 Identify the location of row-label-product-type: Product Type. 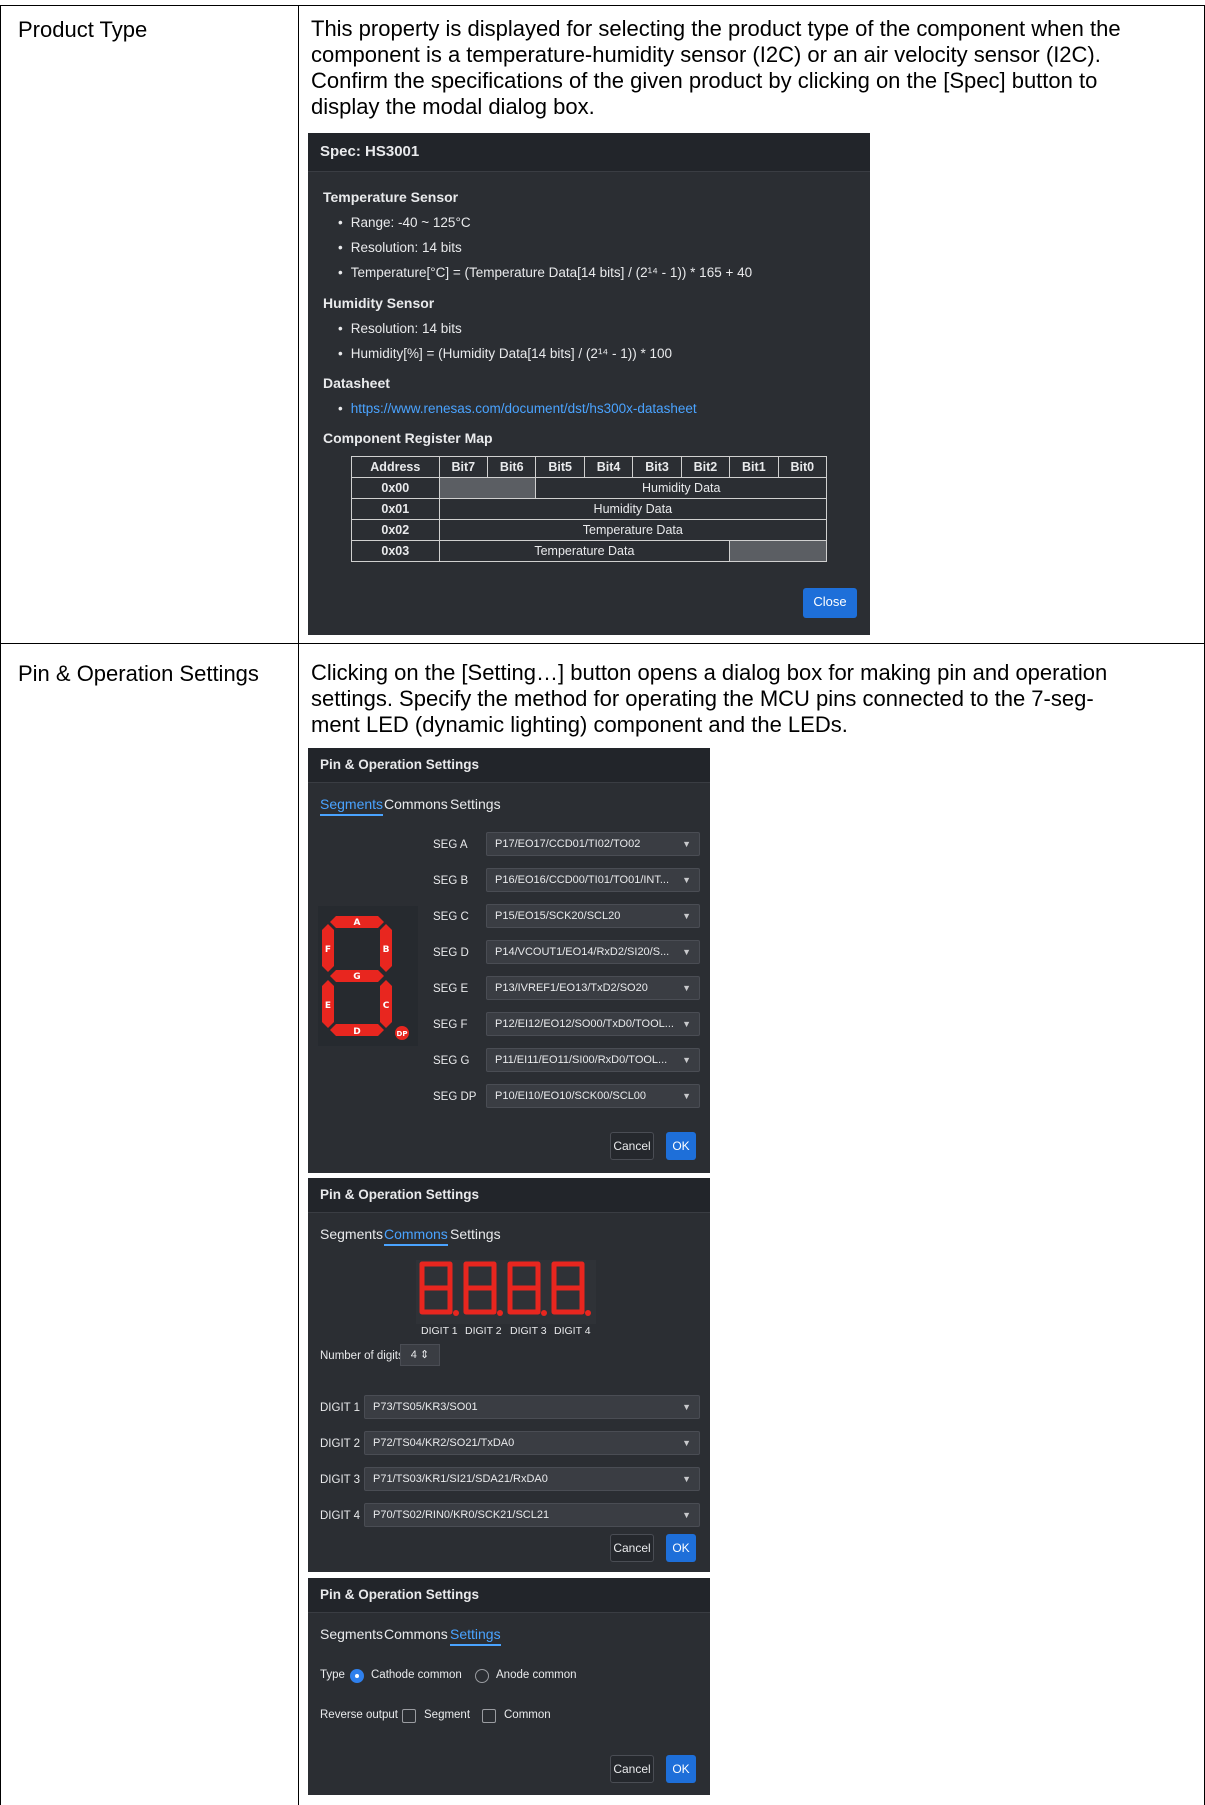
(83, 29).